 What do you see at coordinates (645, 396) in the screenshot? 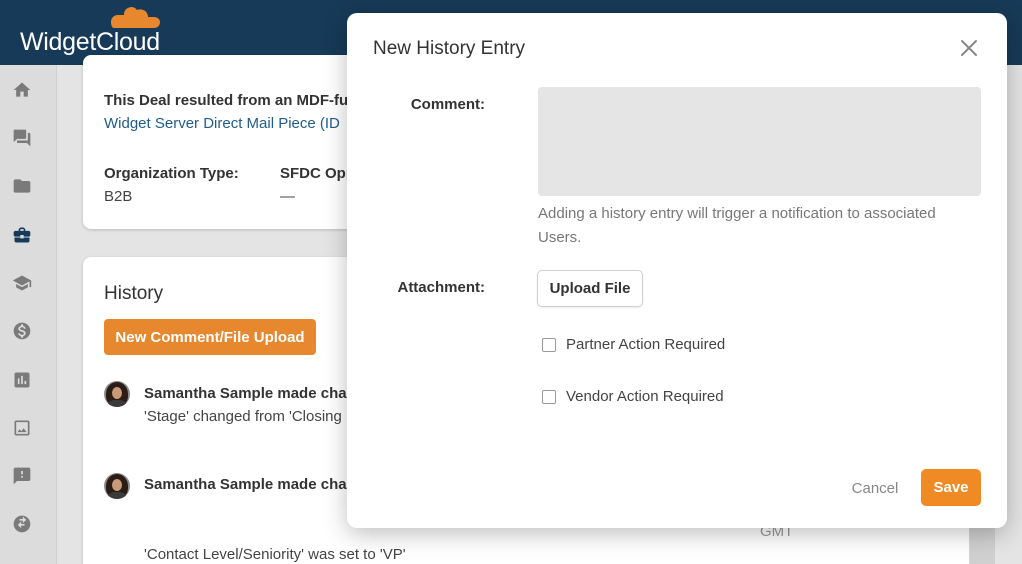
I see `vendor-action-label: Vendor Action Required` at bounding box center [645, 396].